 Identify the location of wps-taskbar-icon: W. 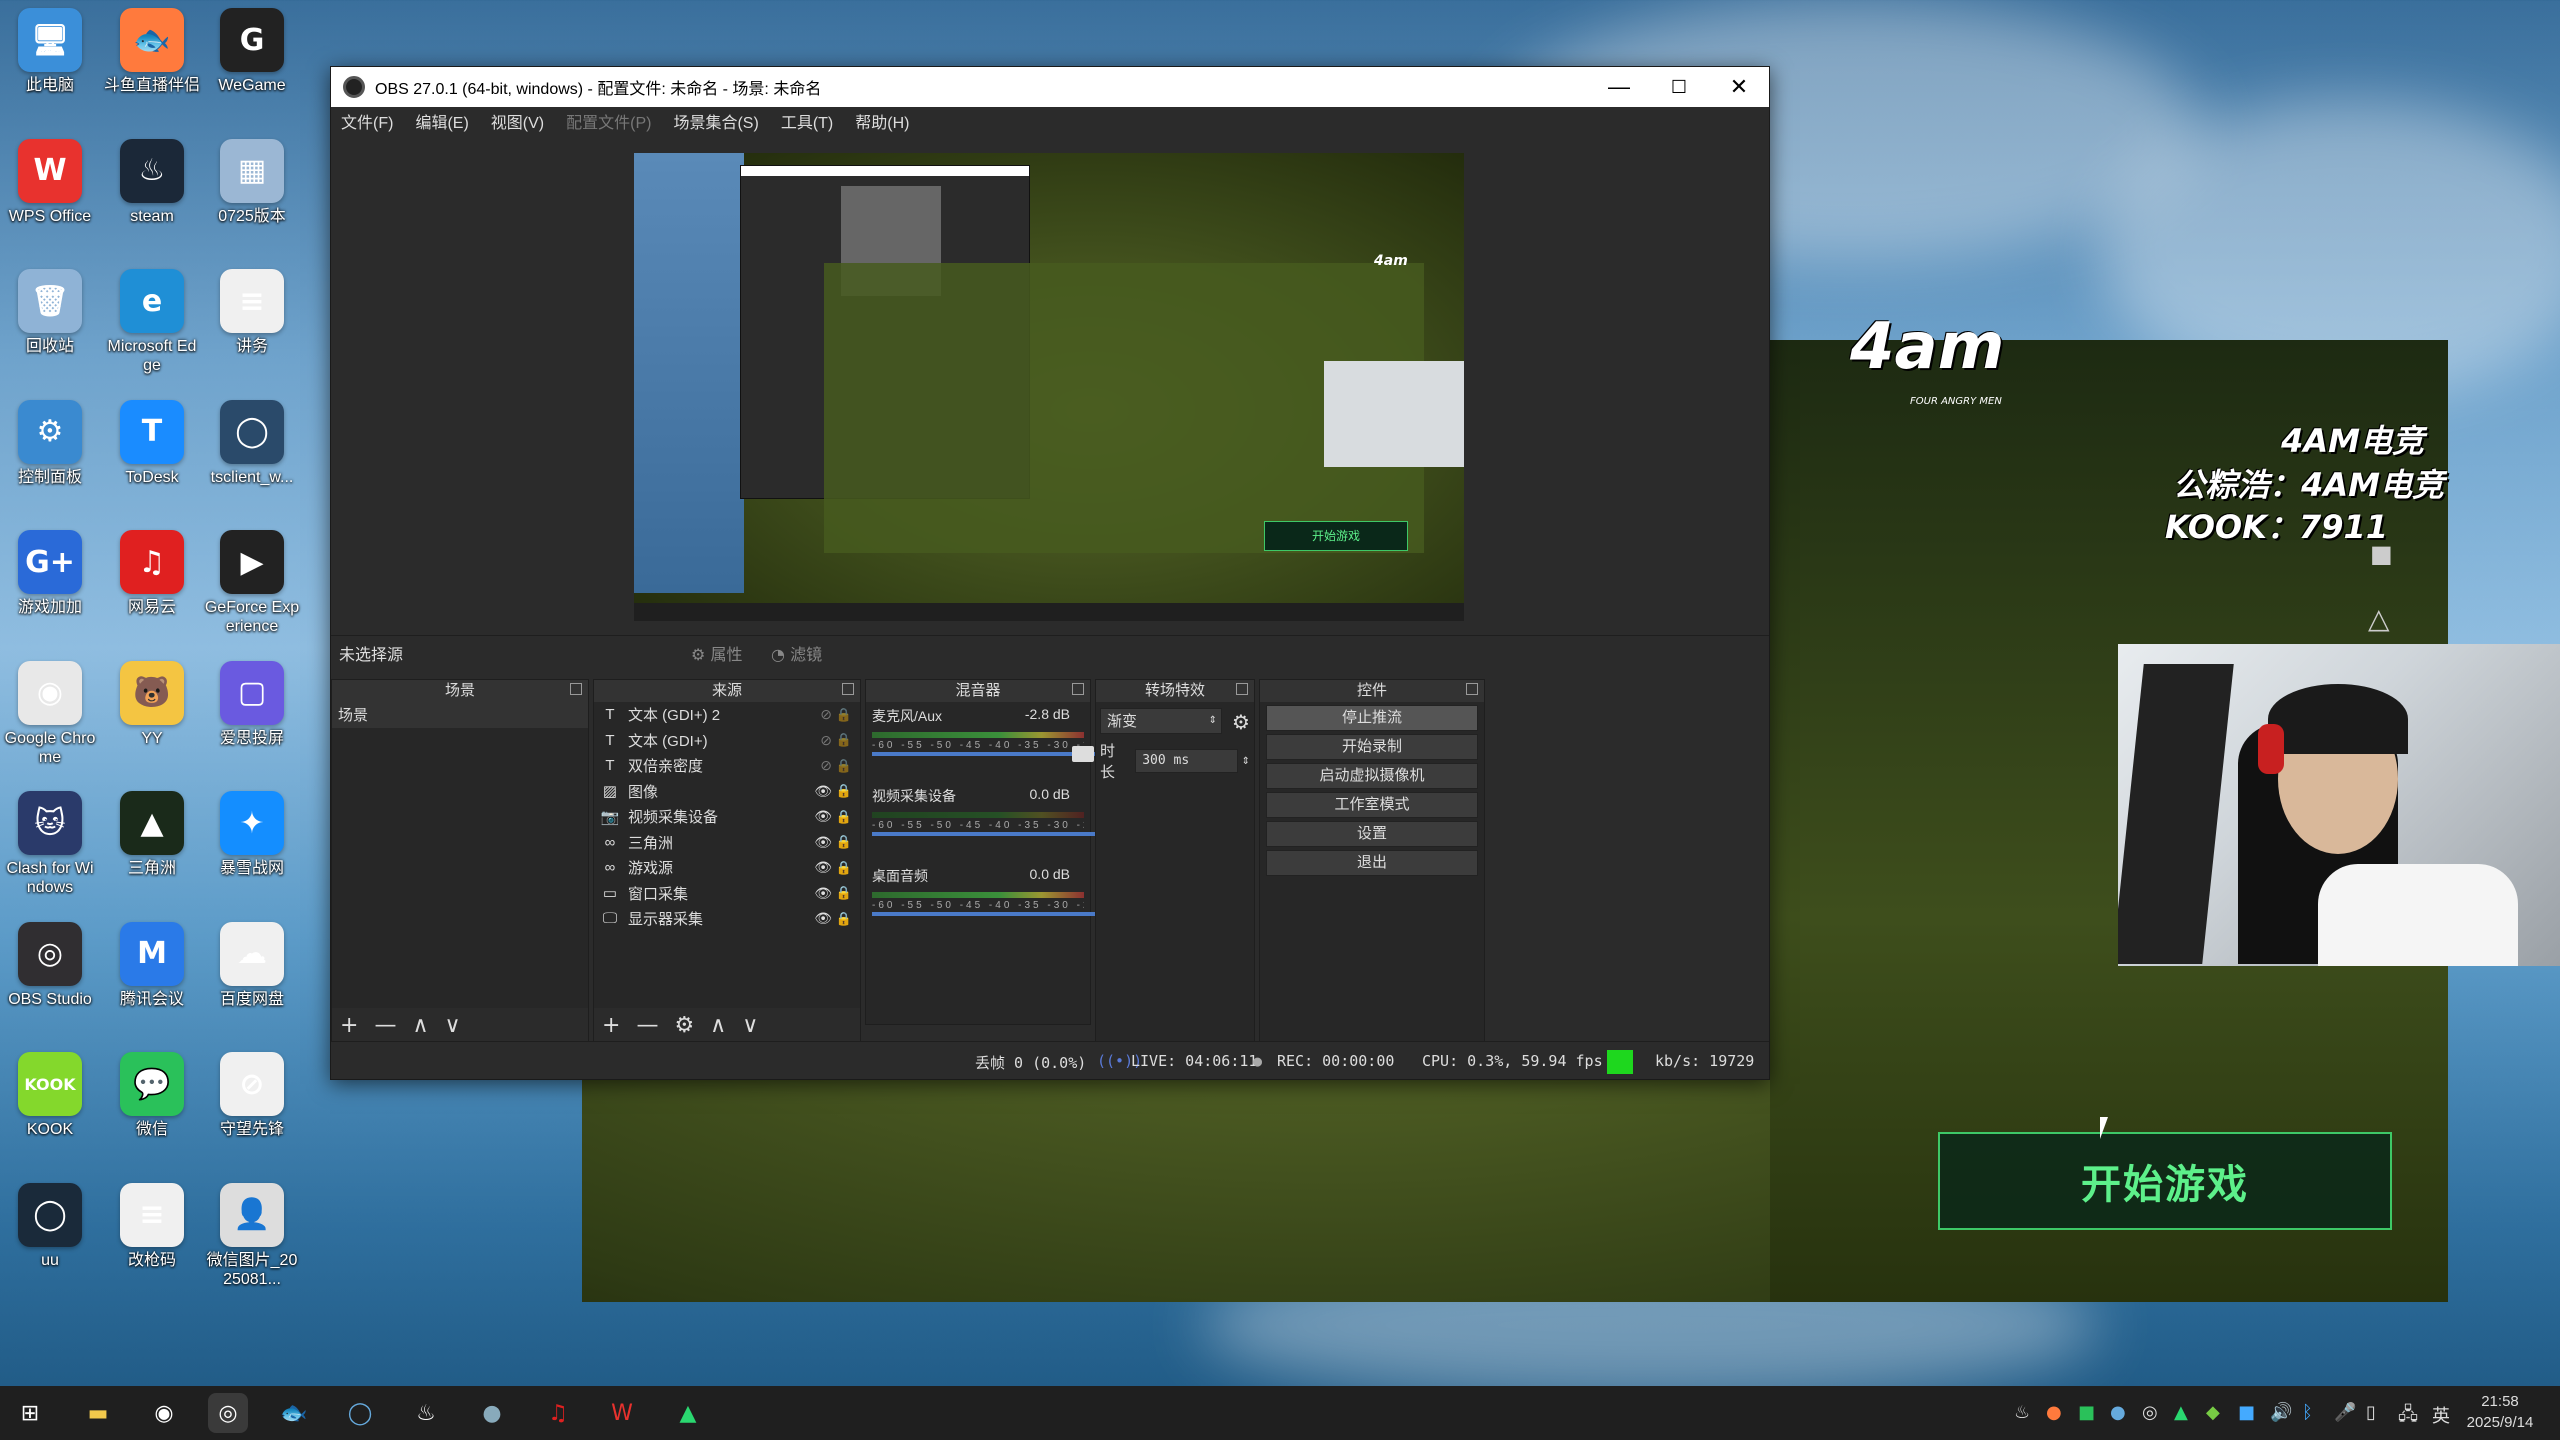
(622, 1413).